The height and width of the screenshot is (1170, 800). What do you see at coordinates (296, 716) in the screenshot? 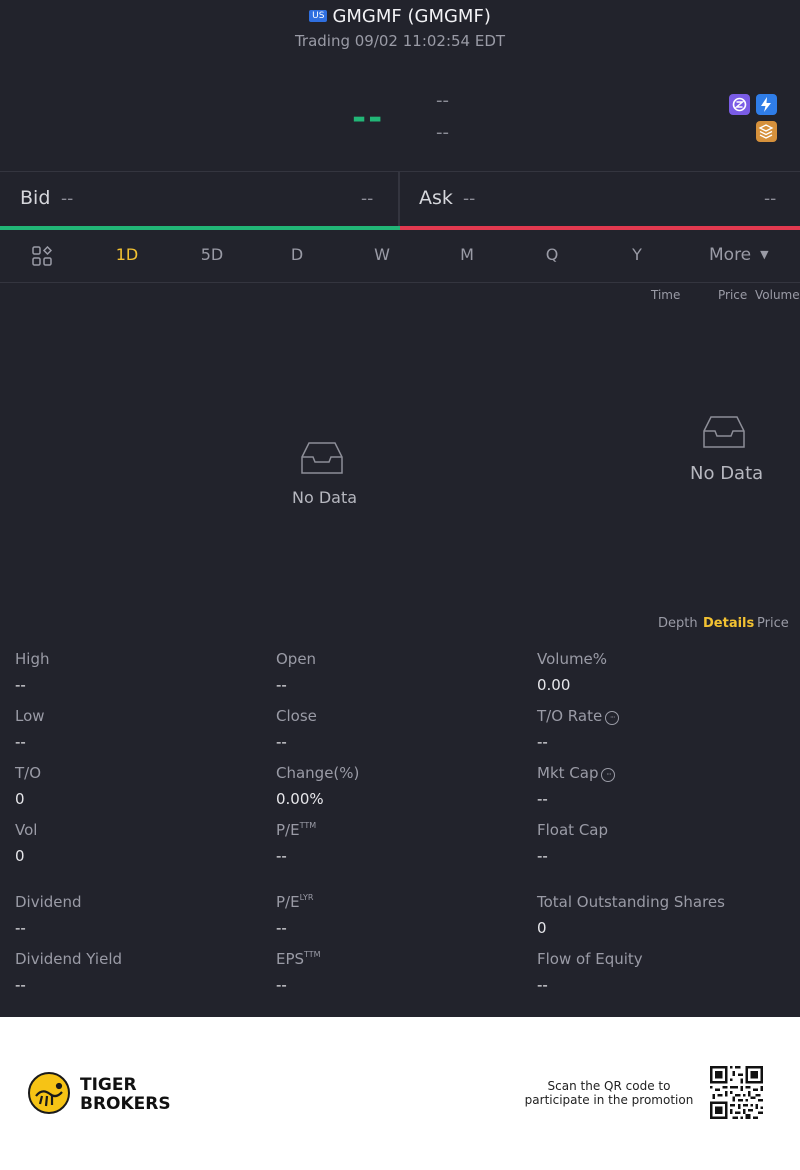
I see `stat-close-label: Close` at bounding box center [296, 716].